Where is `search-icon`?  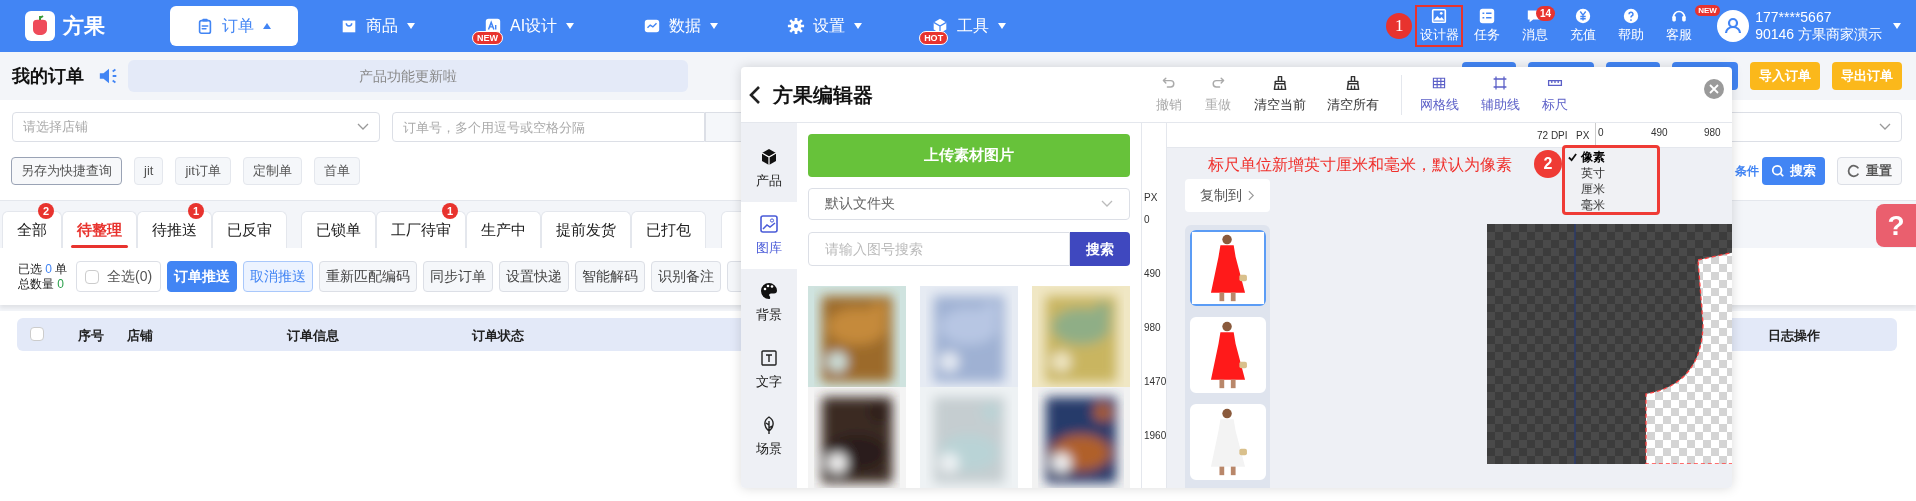 search-icon is located at coordinates (1778, 171).